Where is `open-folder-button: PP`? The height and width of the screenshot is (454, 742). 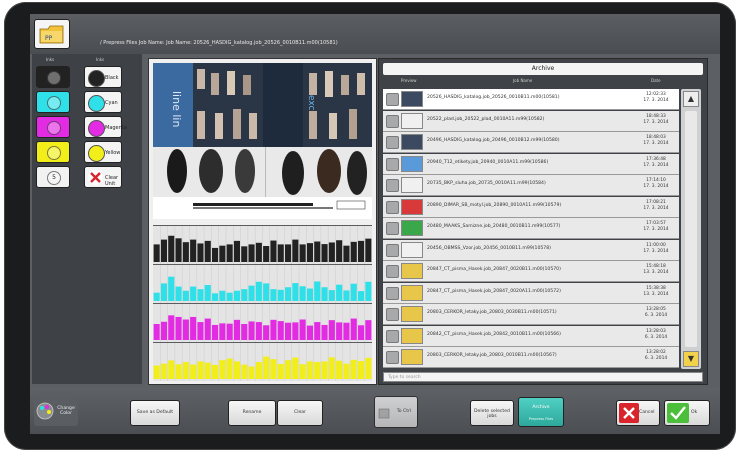
open-folder-button: PP is located at coordinates (52, 34).